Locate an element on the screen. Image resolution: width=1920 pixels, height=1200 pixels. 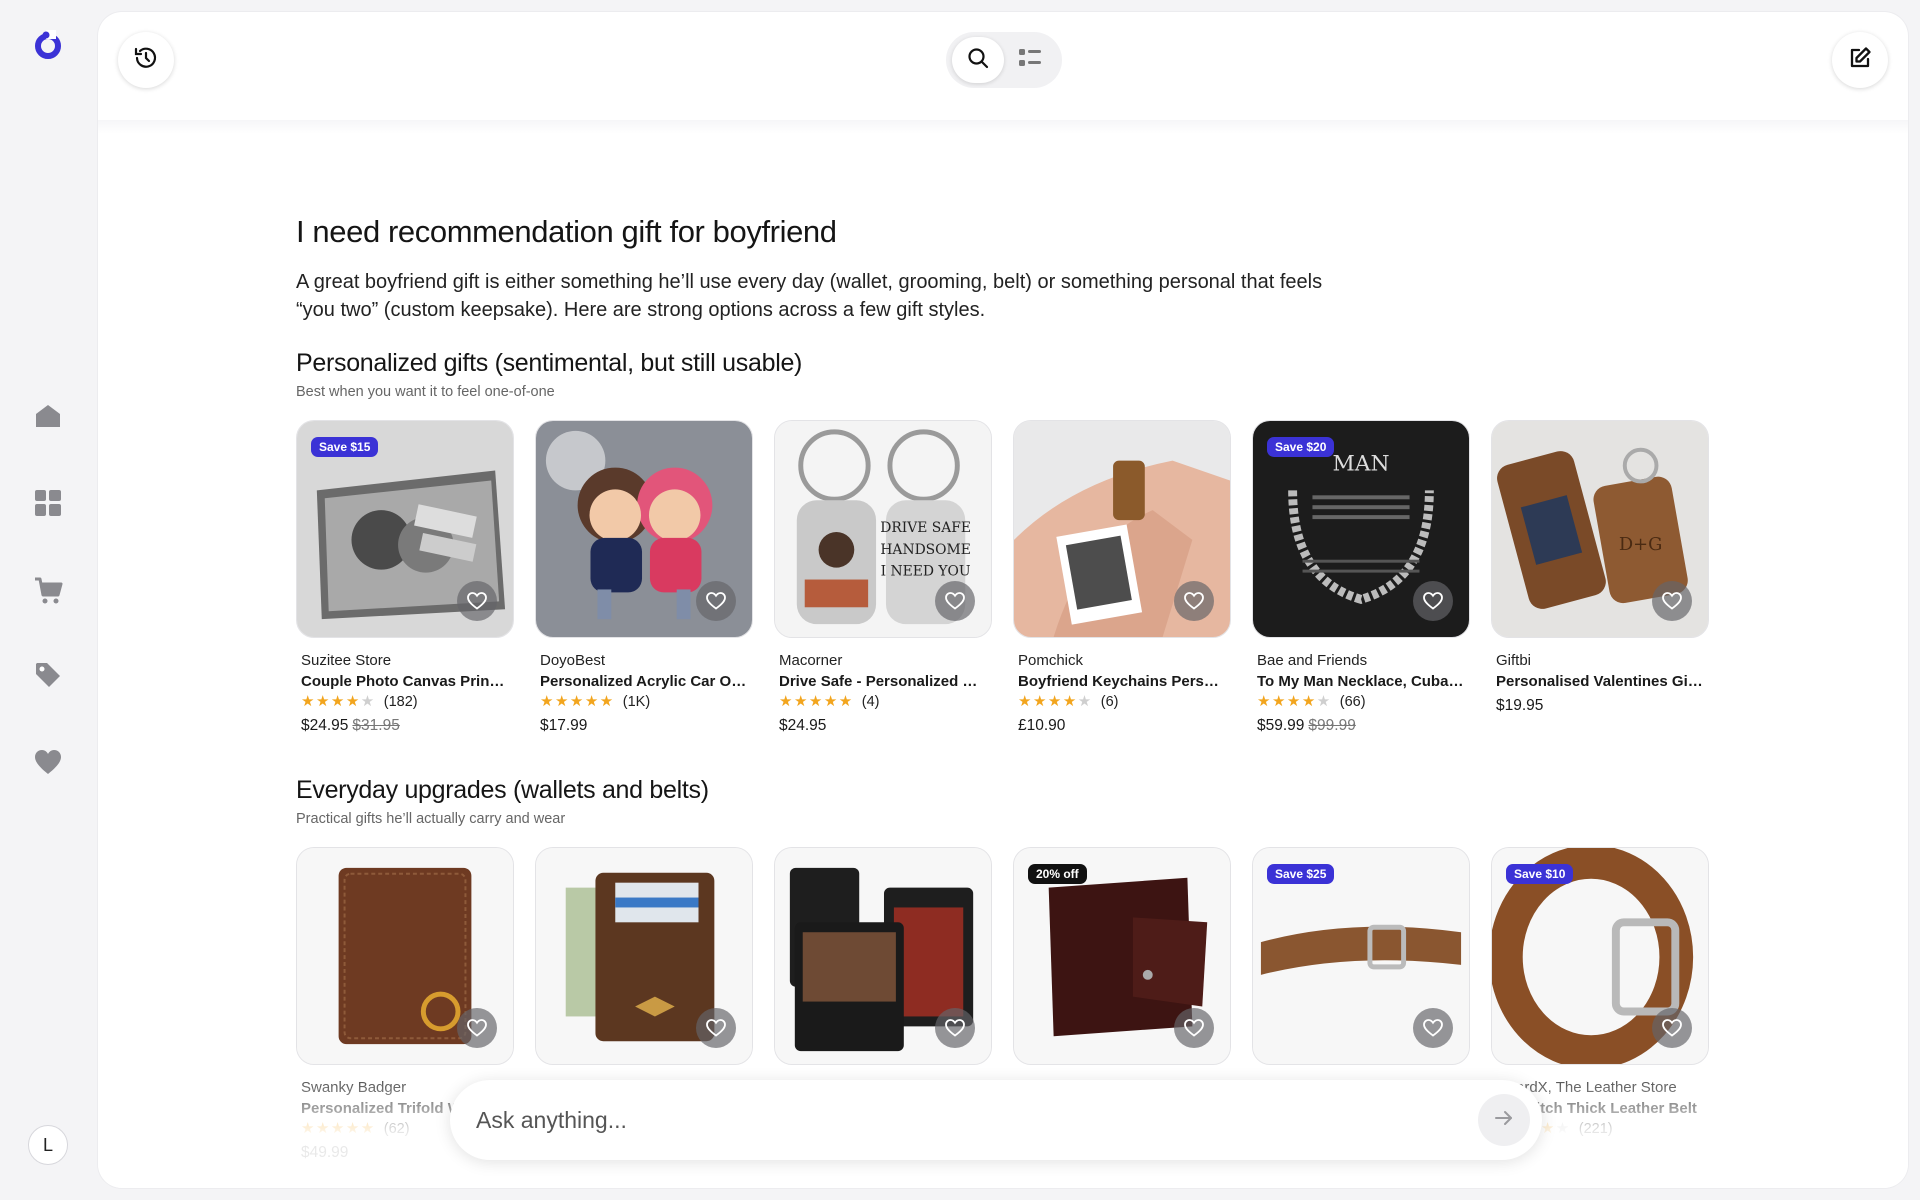
product-image: DRIVE SAFE HANDSOME I NEED YOU is located at coordinates (883, 529).